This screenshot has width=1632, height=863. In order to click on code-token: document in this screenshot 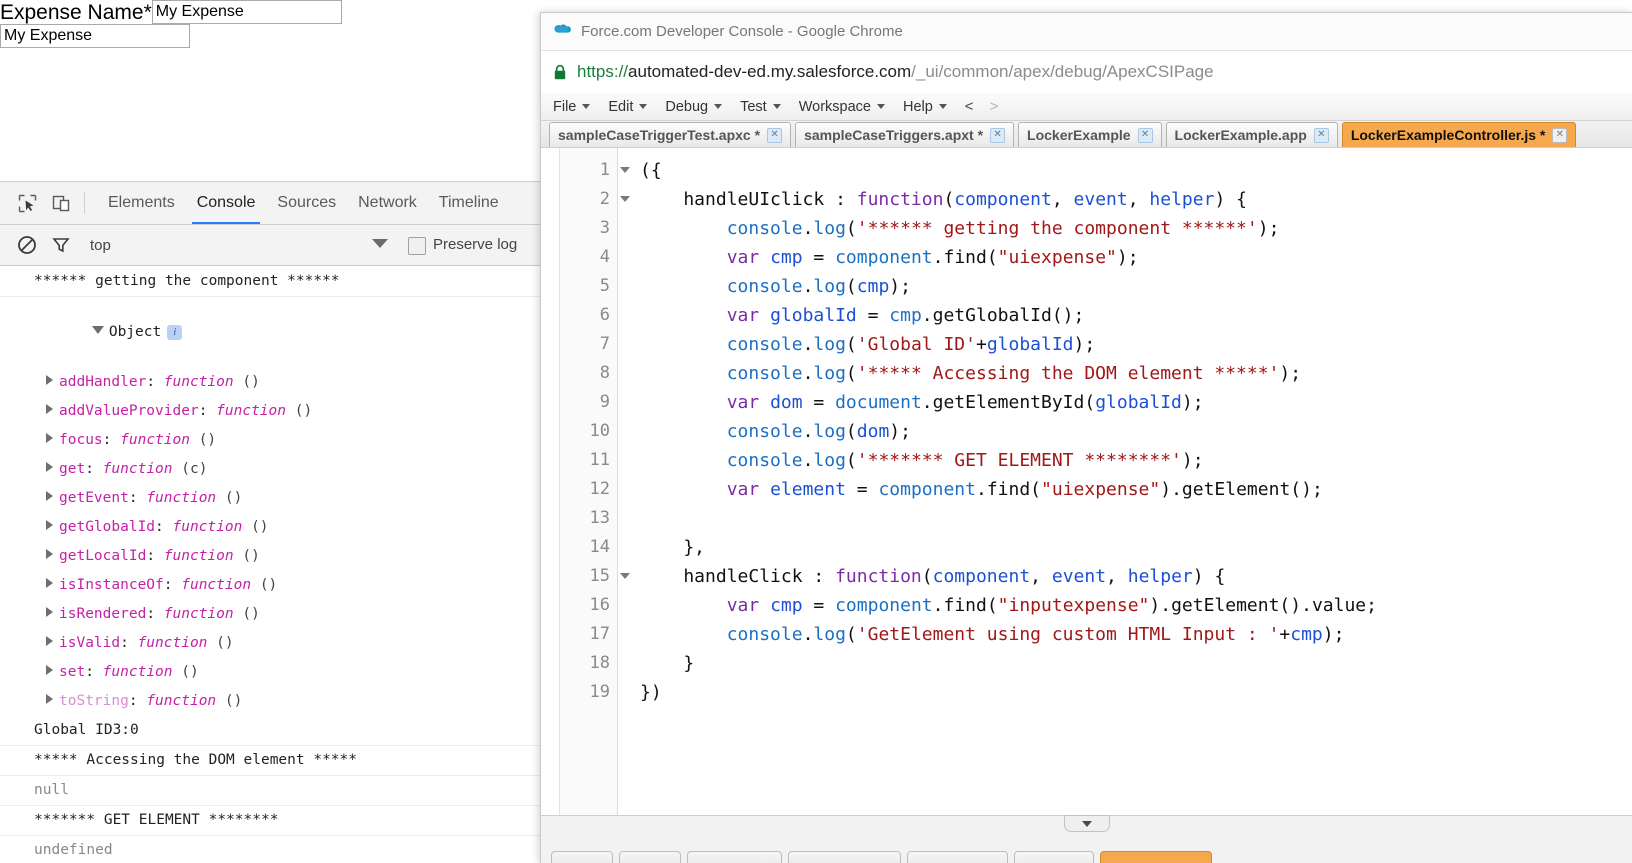, I will do `click(878, 402)`.